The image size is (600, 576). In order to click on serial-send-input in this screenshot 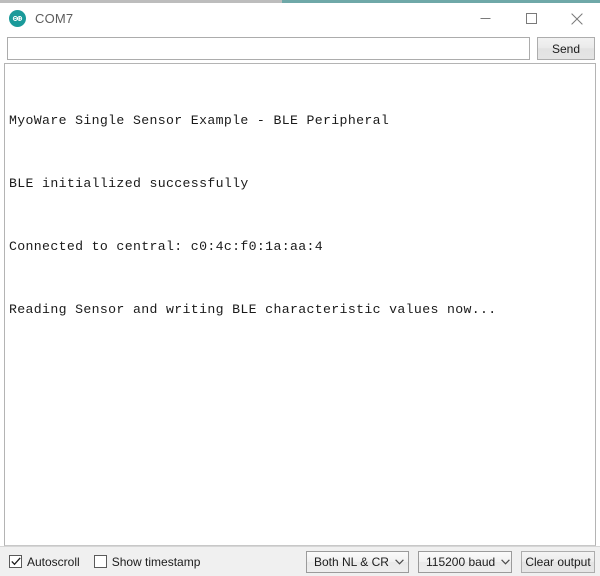, I will do `click(268, 48)`.